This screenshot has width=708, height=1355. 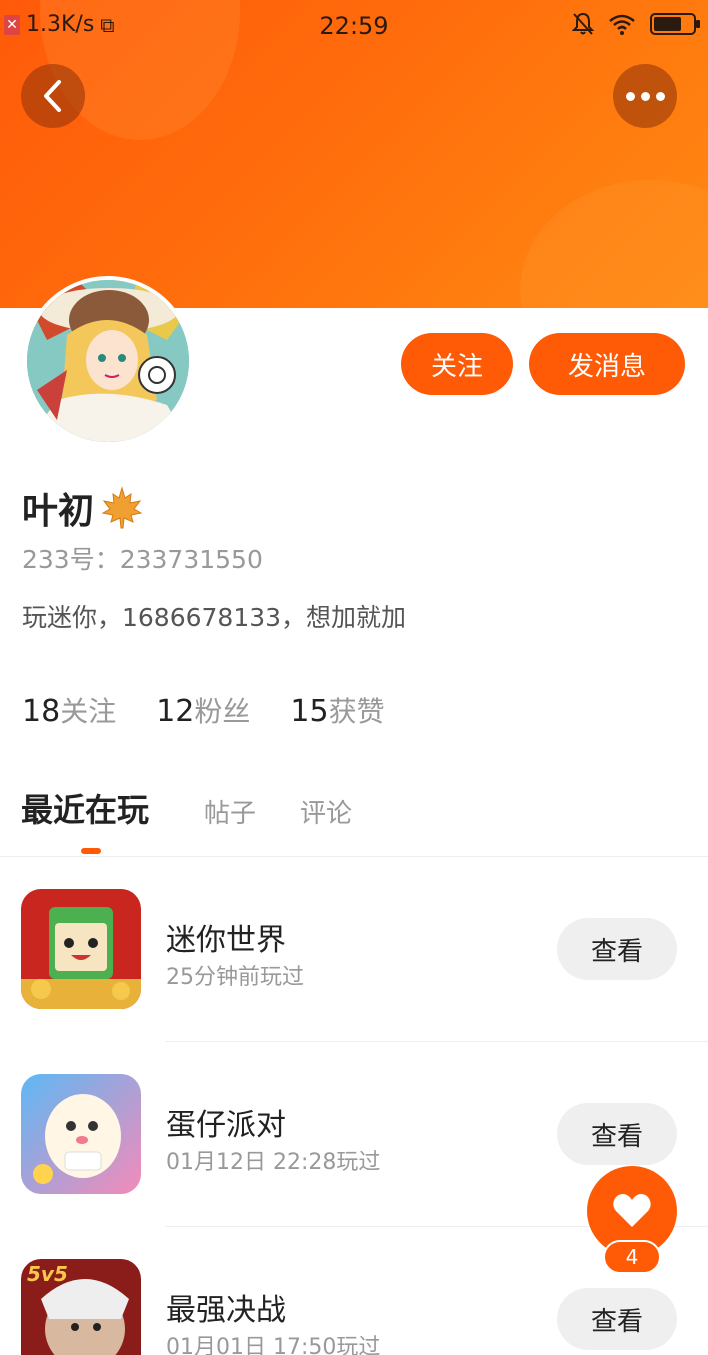 I want to click on wifi-icon, so click(x=622, y=24).